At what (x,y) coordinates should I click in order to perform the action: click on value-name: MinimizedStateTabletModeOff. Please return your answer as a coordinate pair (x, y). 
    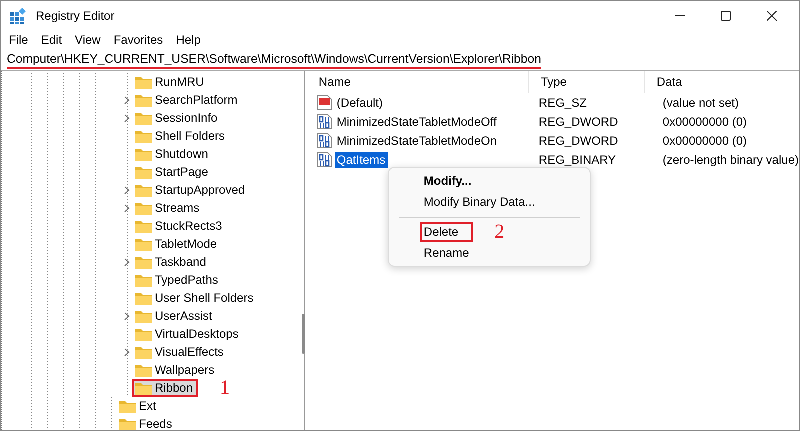
    Looking at the image, I should click on (416, 122).